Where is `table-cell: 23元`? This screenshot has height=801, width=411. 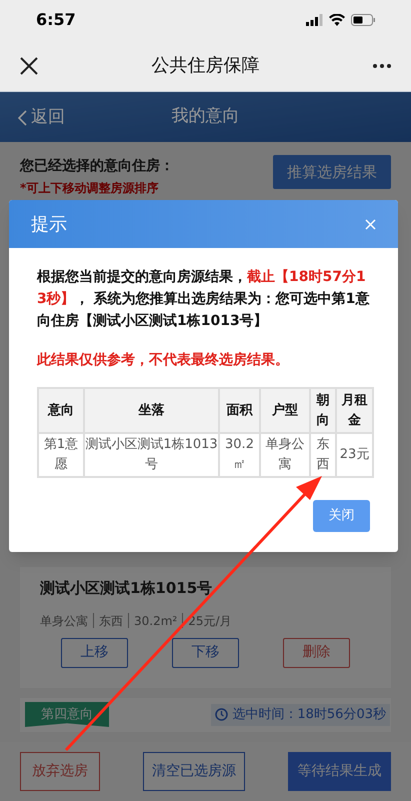
table-cell: 23元 is located at coordinates (354, 455).